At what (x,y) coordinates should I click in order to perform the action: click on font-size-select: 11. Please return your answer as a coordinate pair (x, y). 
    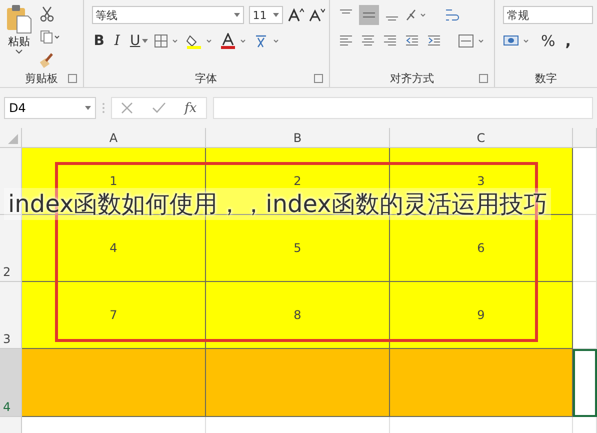
    Looking at the image, I should click on (265, 15).